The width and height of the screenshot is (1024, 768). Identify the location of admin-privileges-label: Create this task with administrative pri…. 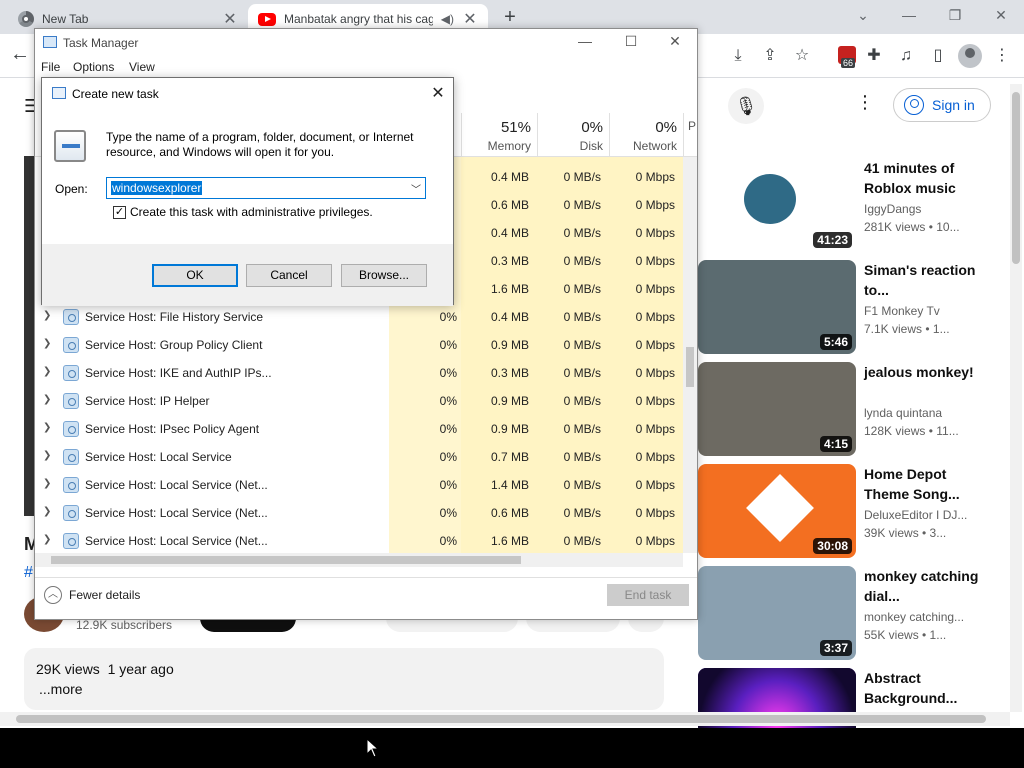
(251, 212).